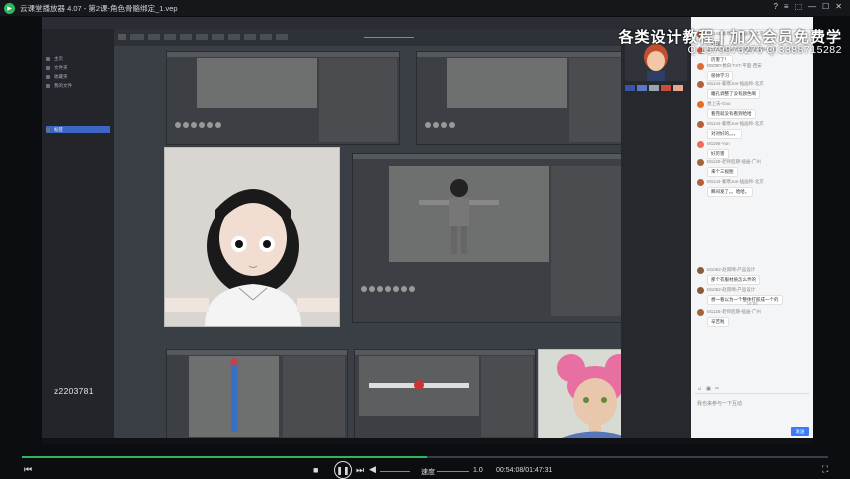 Image resolution: width=850 pixels, height=479 pixels. I want to click on pause-button: ❚❚, so click(343, 470).